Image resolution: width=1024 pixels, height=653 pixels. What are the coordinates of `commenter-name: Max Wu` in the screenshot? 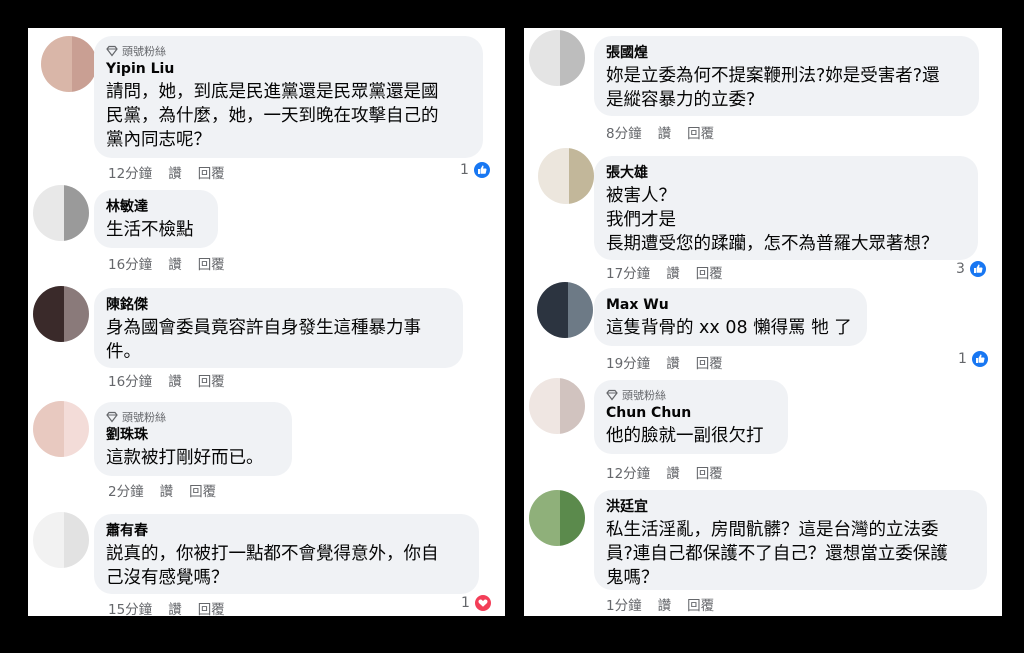 It's located at (730, 305).